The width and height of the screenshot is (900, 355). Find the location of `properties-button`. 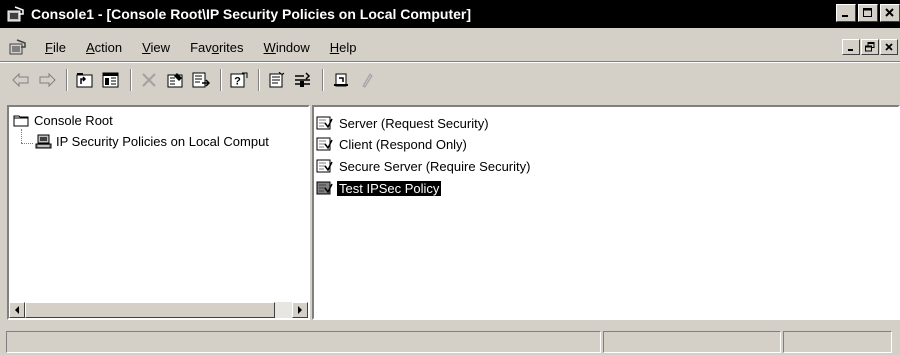

properties-button is located at coordinates (175, 80).